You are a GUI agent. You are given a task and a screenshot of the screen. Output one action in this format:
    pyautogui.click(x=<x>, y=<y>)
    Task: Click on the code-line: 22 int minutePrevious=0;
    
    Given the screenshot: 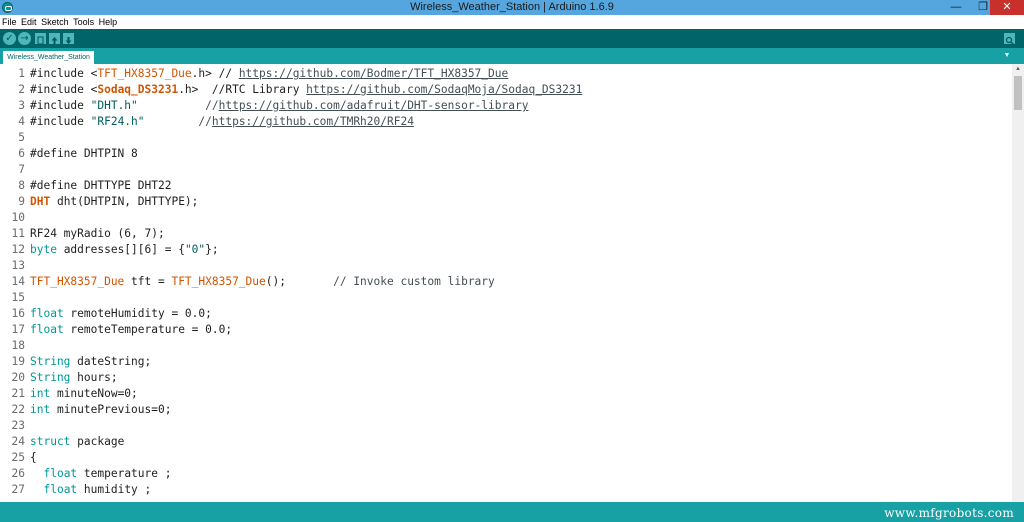 What is the action you would take?
    pyautogui.click(x=506, y=410)
    